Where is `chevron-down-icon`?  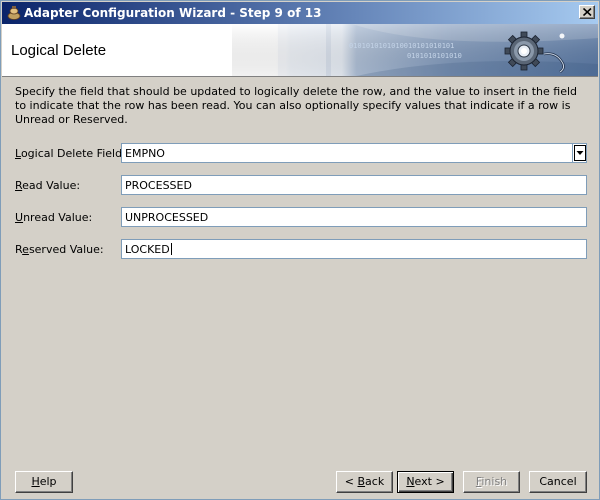
chevron-down-icon is located at coordinates (580, 153).